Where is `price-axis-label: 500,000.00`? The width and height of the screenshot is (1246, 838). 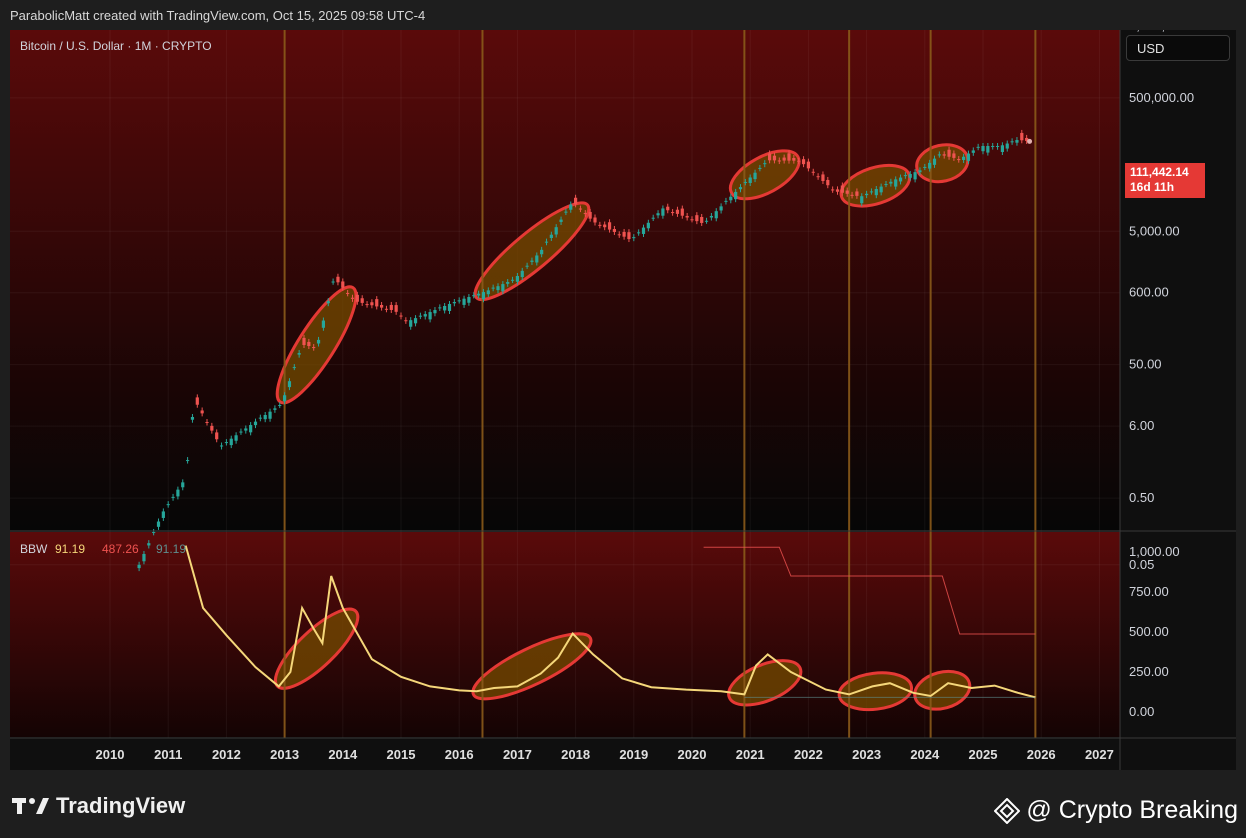
price-axis-label: 500,000.00 is located at coordinates (1161, 97).